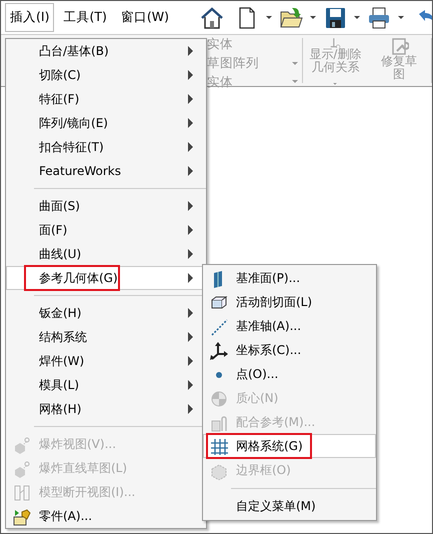  Describe the element at coordinates (106, 75) in the screenshot. I see `menu-item: 切除(C)` at that location.